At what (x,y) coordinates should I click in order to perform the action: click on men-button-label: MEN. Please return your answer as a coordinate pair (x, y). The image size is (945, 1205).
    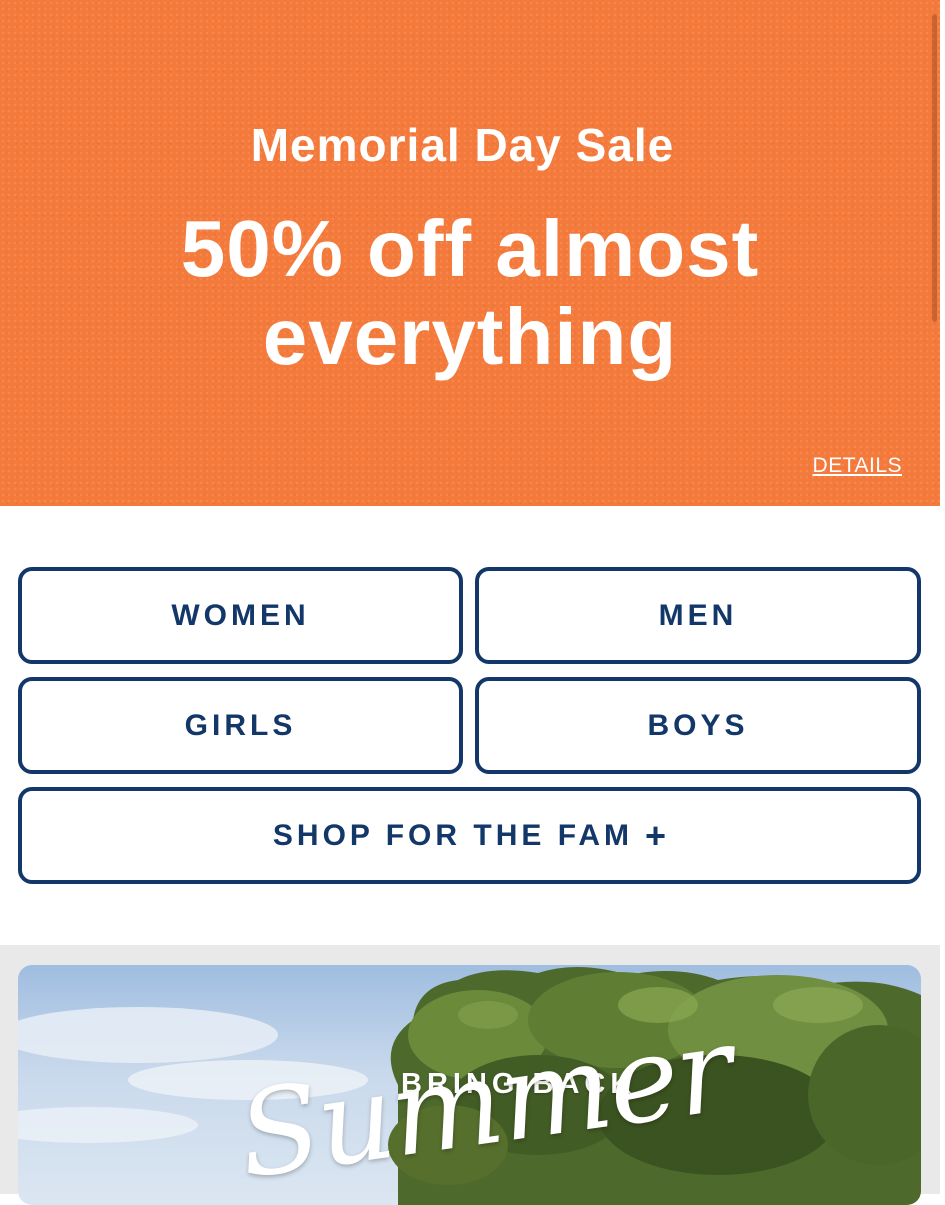
    Looking at the image, I should click on (698, 615).